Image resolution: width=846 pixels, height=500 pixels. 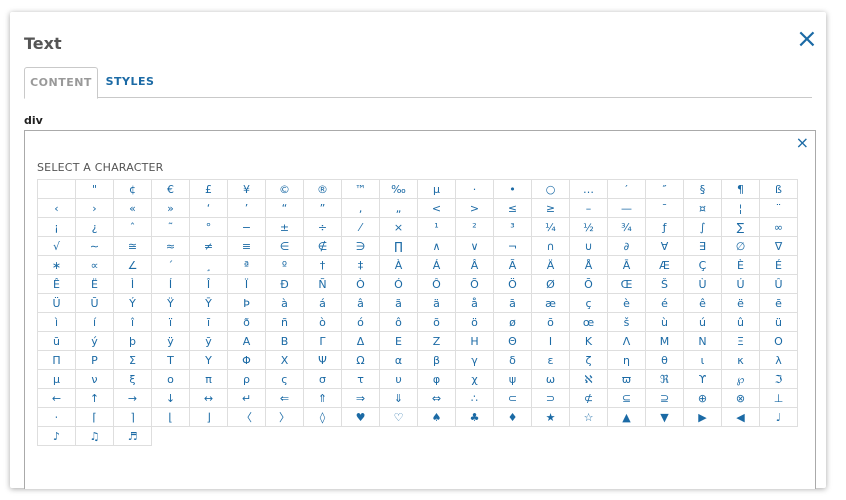 What do you see at coordinates (171, 227) in the screenshot?
I see `character-cell: ˜` at bounding box center [171, 227].